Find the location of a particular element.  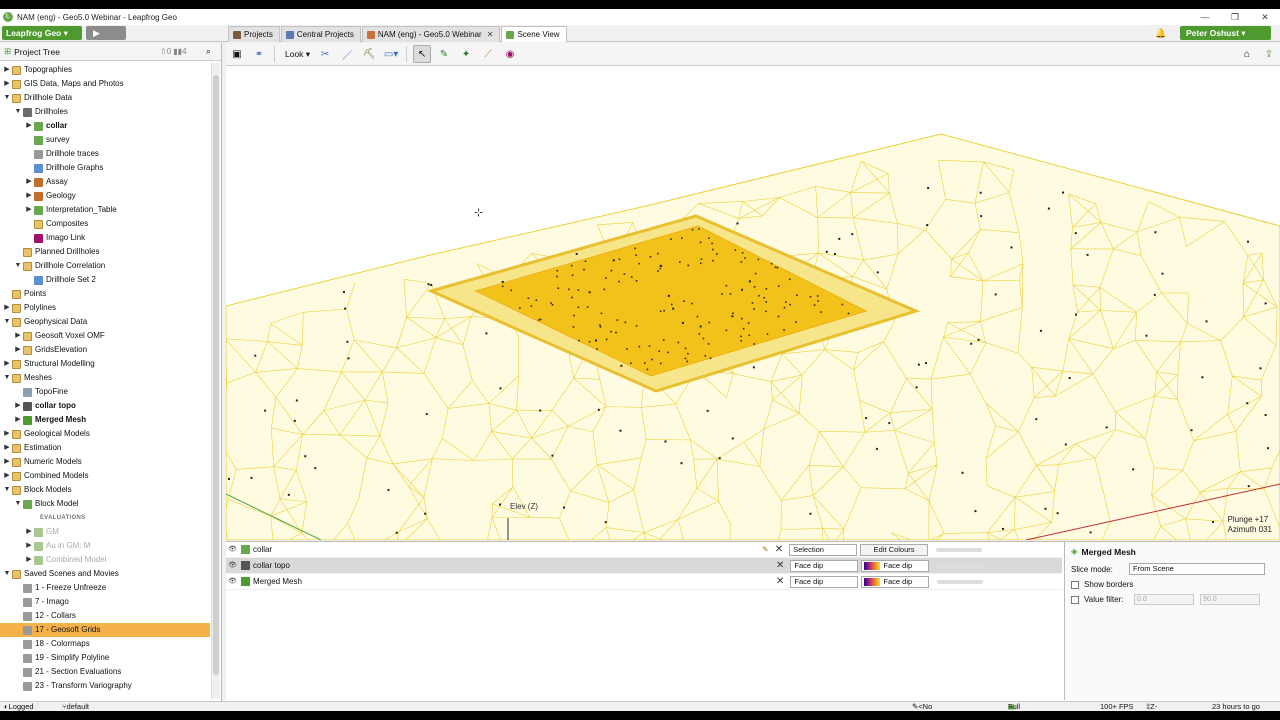

look-dropdown: Look ▾ is located at coordinates (297, 54).